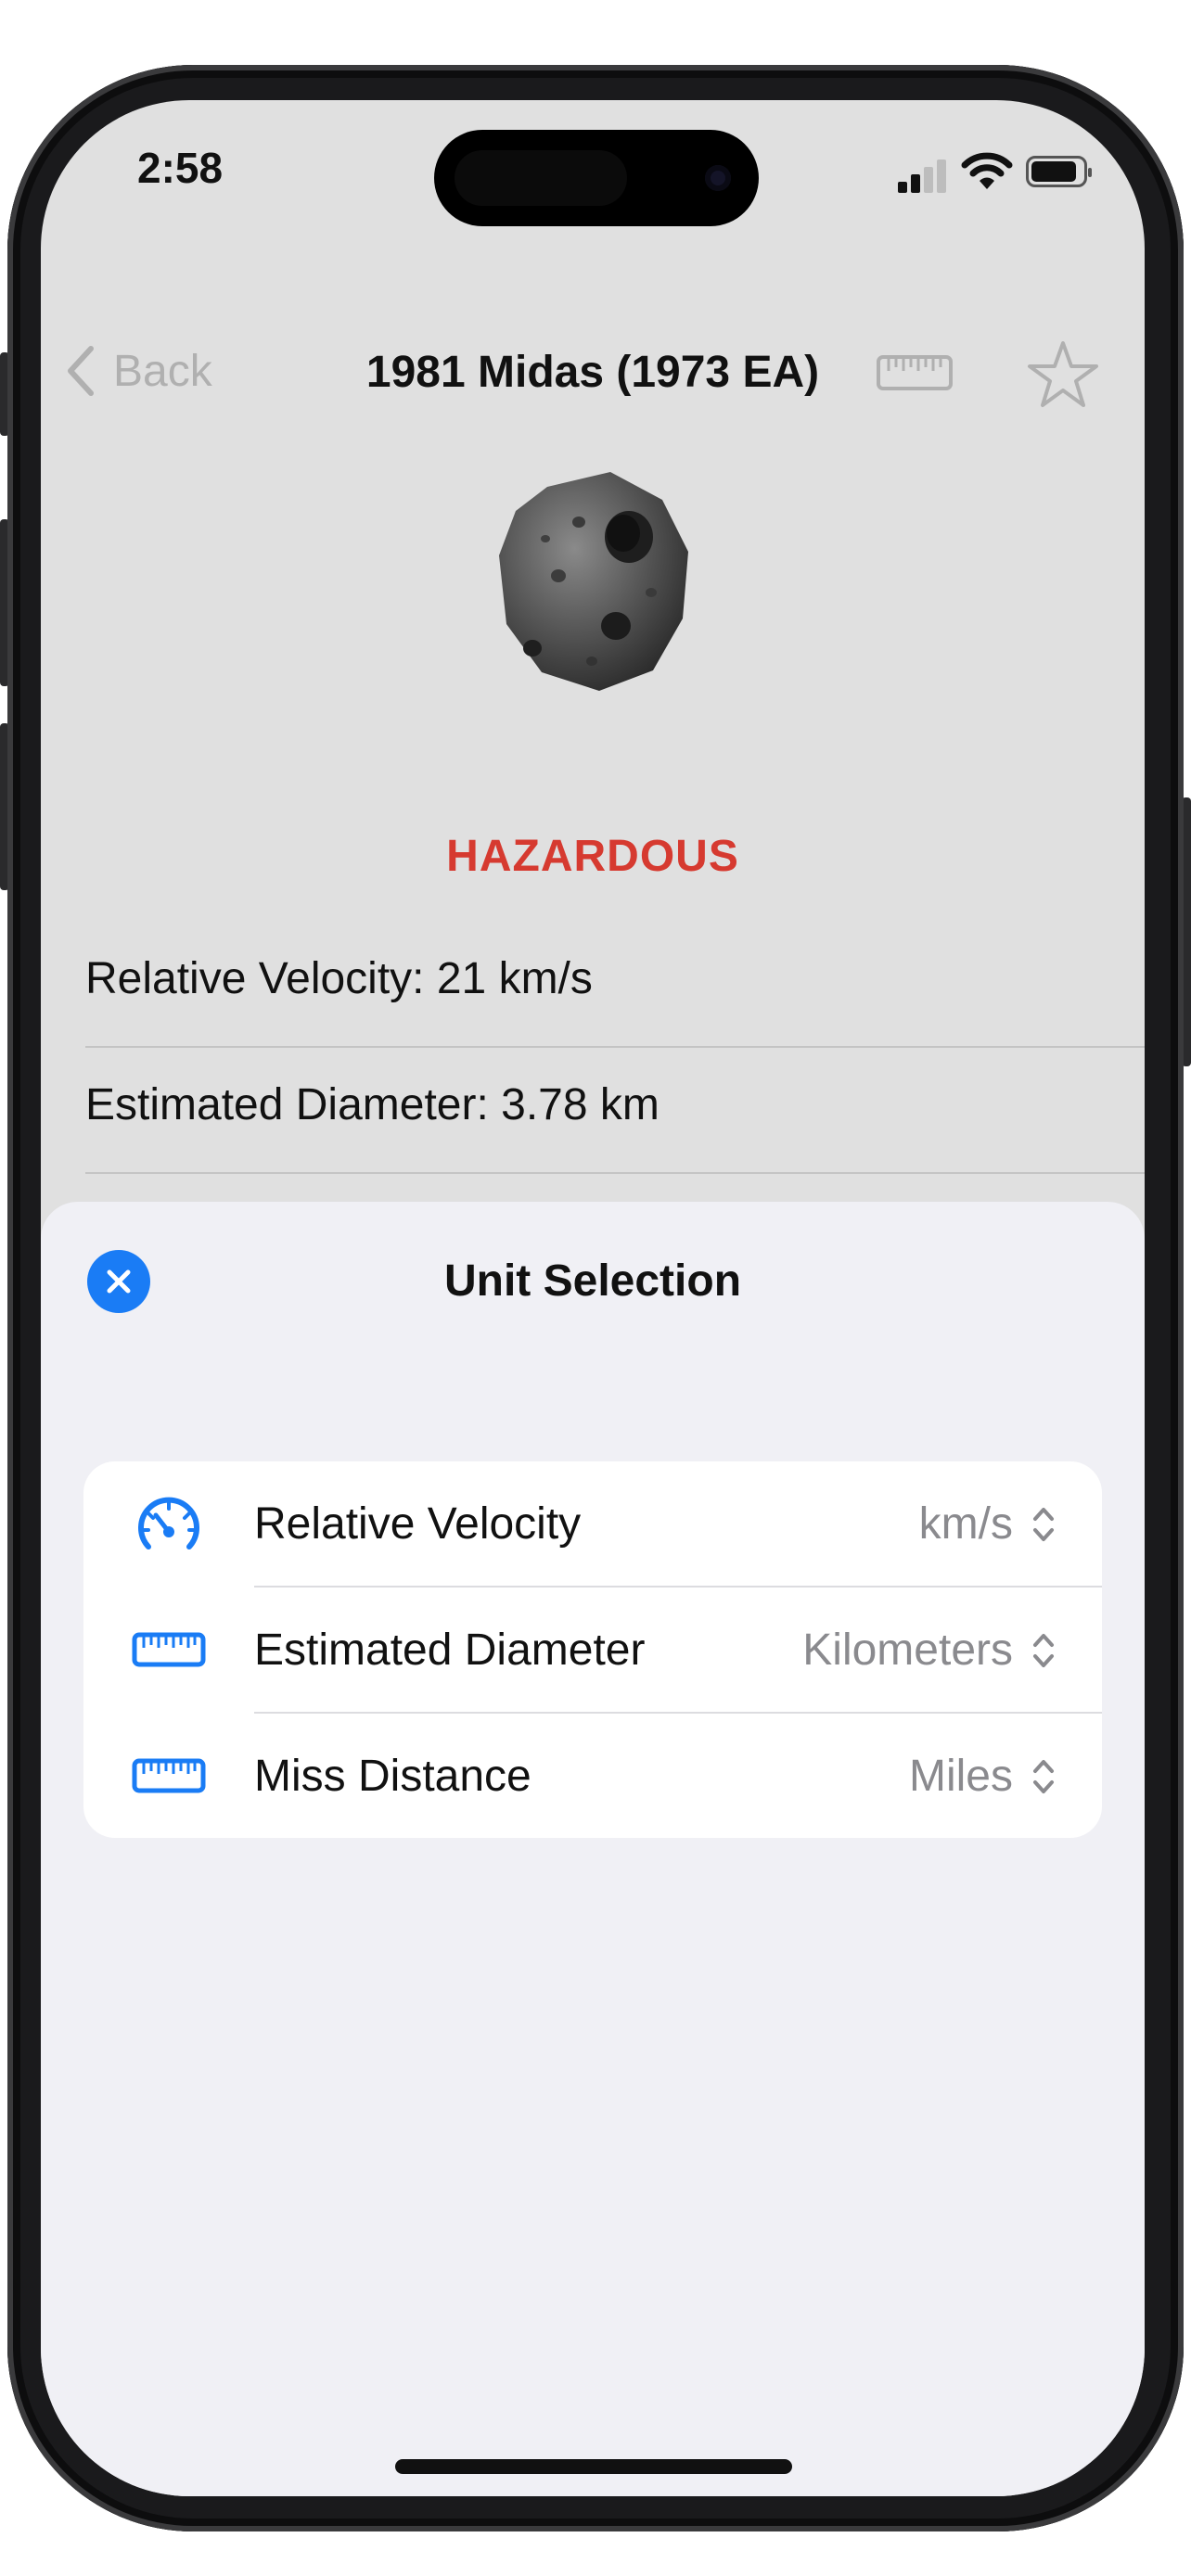 The width and height of the screenshot is (1191, 2576). I want to click on hazard-label: HAZARDOUS, so click(592, 856).